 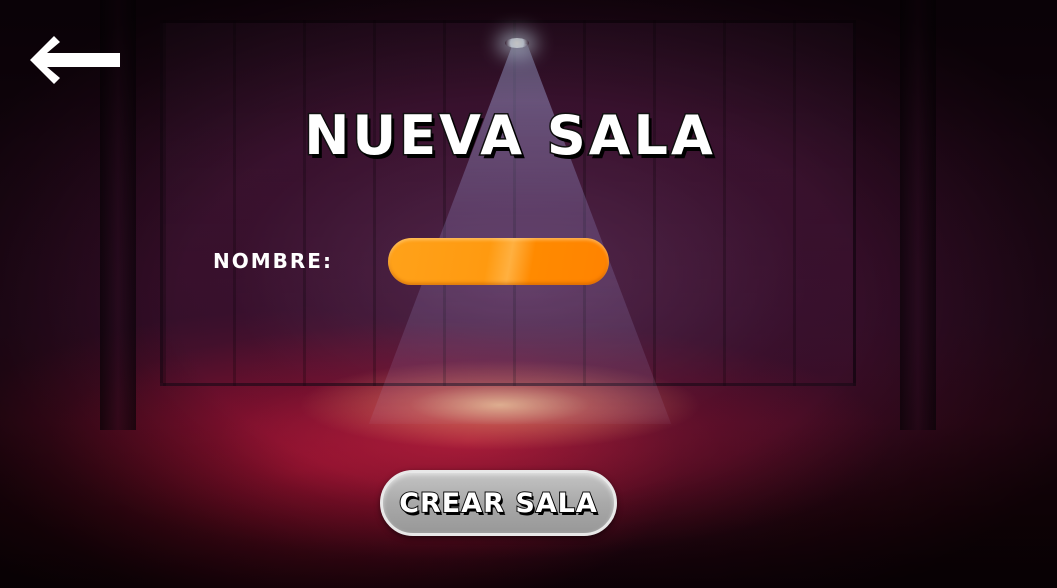 I want to click on page-title: NUEVA SALA, so click(x=509, y=136).